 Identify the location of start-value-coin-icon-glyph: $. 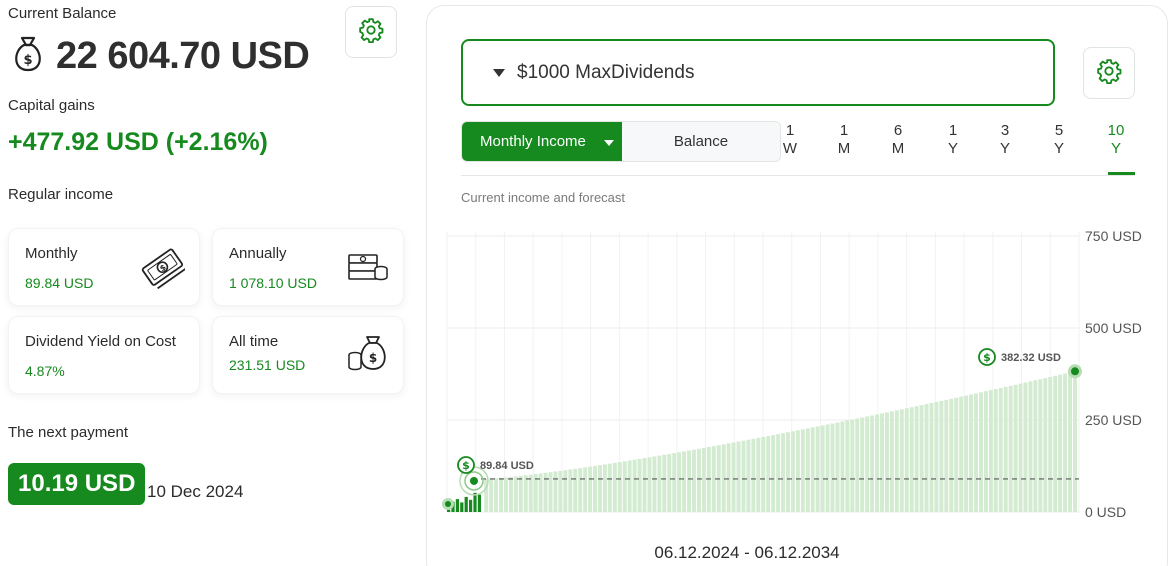
(466, 465).